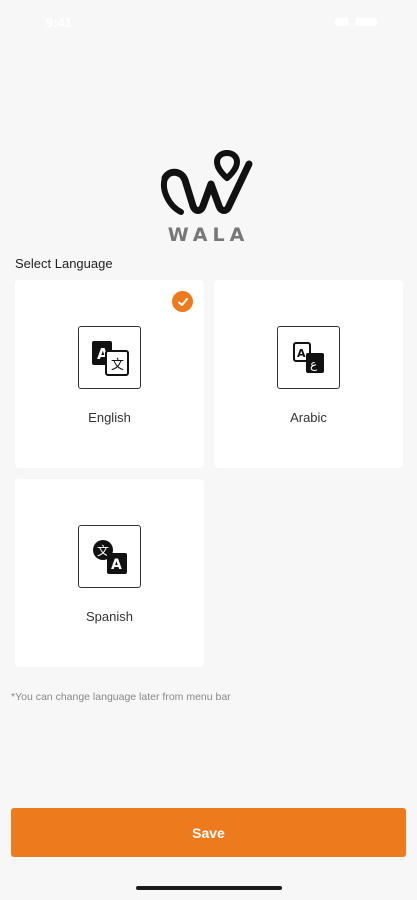  I want to click on language-card-spanish: 文 A Spanish, so click(109, 573).